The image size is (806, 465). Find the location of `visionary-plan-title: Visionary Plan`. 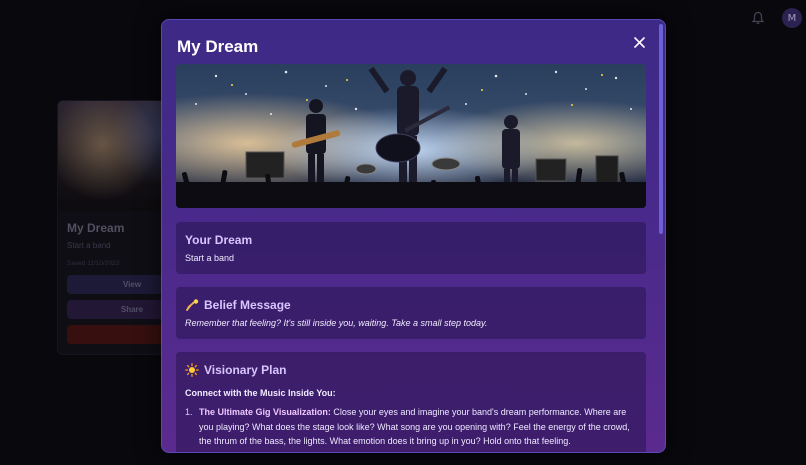

visionary-plan-title: Visionary Plan is located at coordinates (245, 370).